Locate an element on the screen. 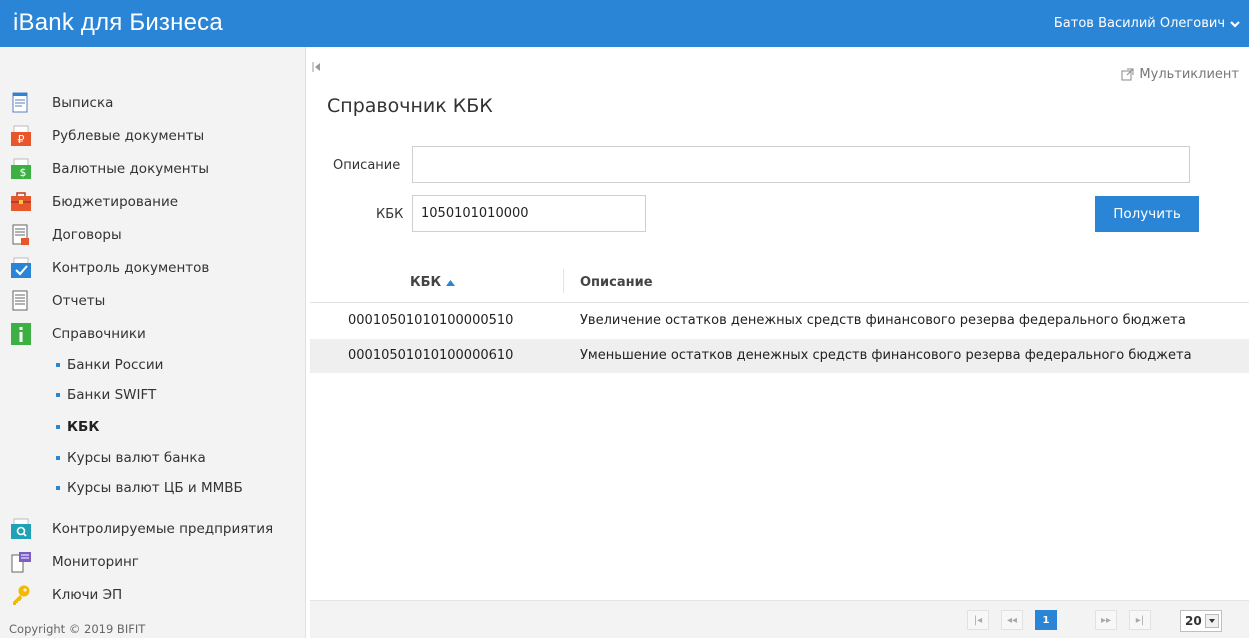  sidebar-item-label: Справочники is located at coordinates (99, 334).